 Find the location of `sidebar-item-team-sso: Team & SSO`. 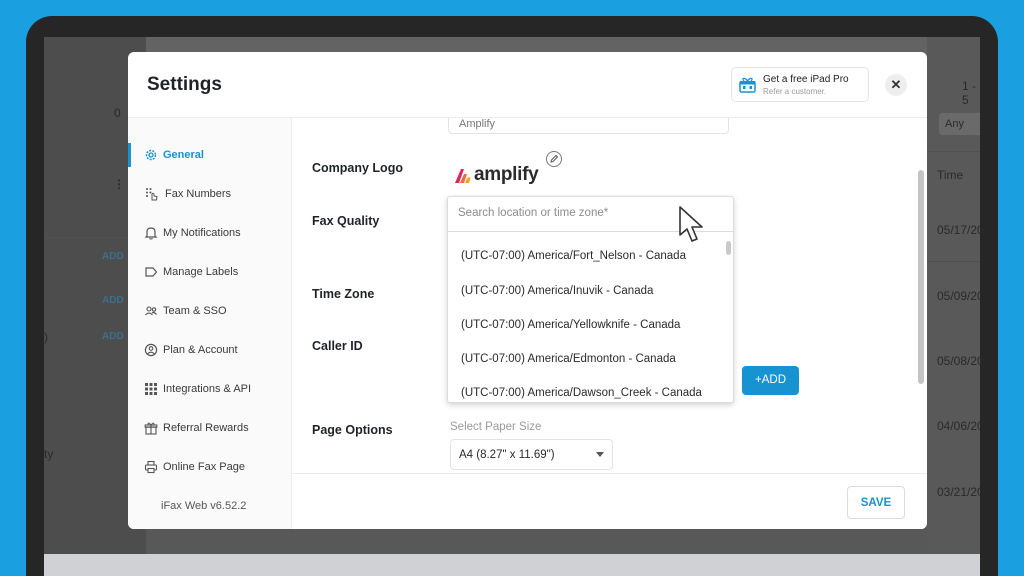

sidebar-item-team-sso: Team & SSO is located at coordinates (210, 311).